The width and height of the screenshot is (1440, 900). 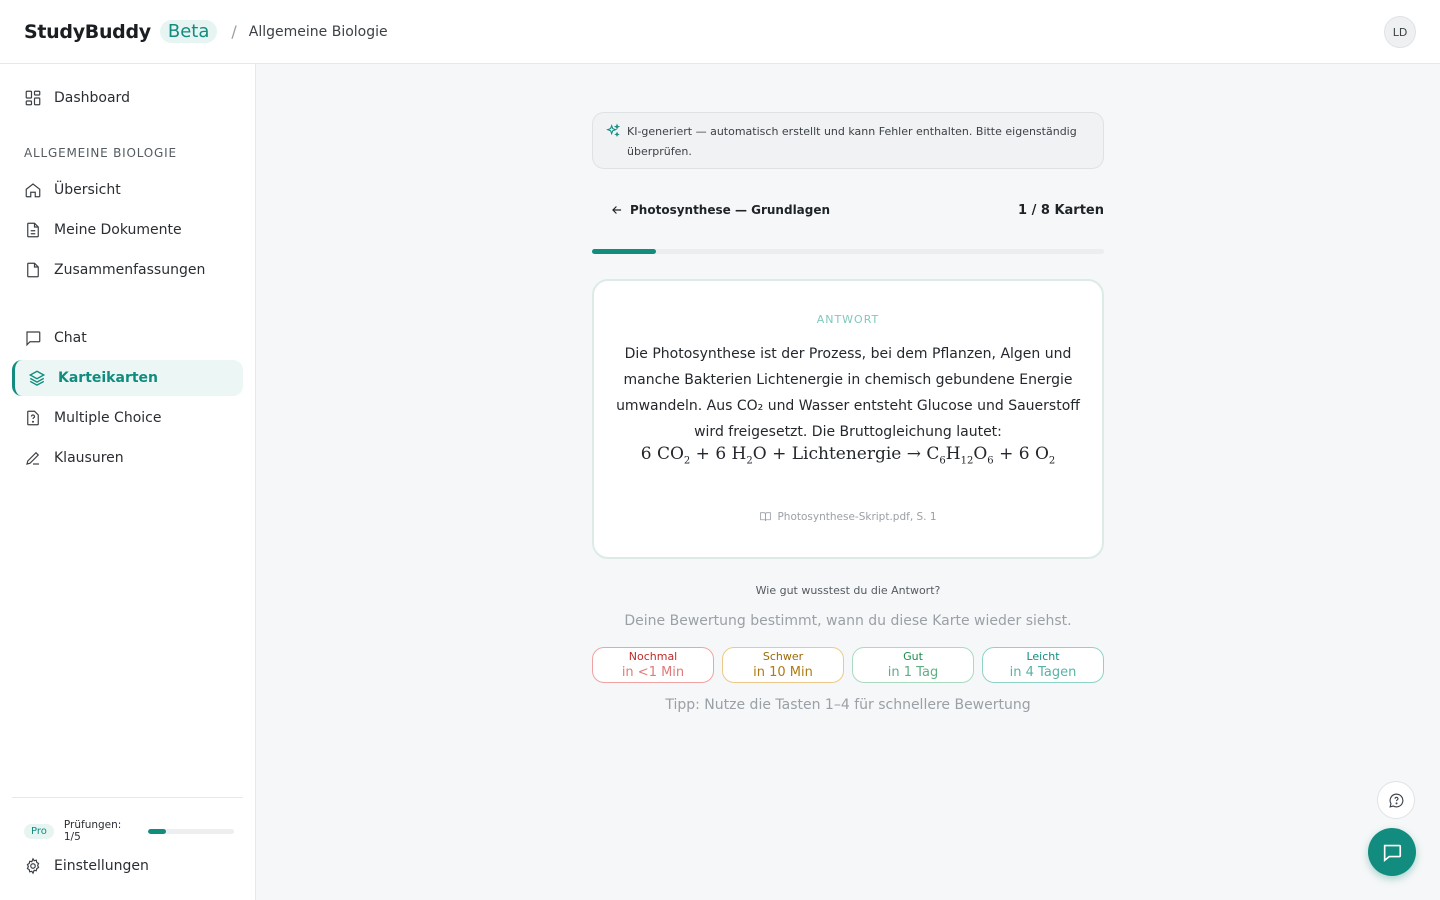 What do you see at coordinates (89, 458) in the screenshot?
I see `sidebar-item-label: Klausuren` at bounding box center [89, 458].